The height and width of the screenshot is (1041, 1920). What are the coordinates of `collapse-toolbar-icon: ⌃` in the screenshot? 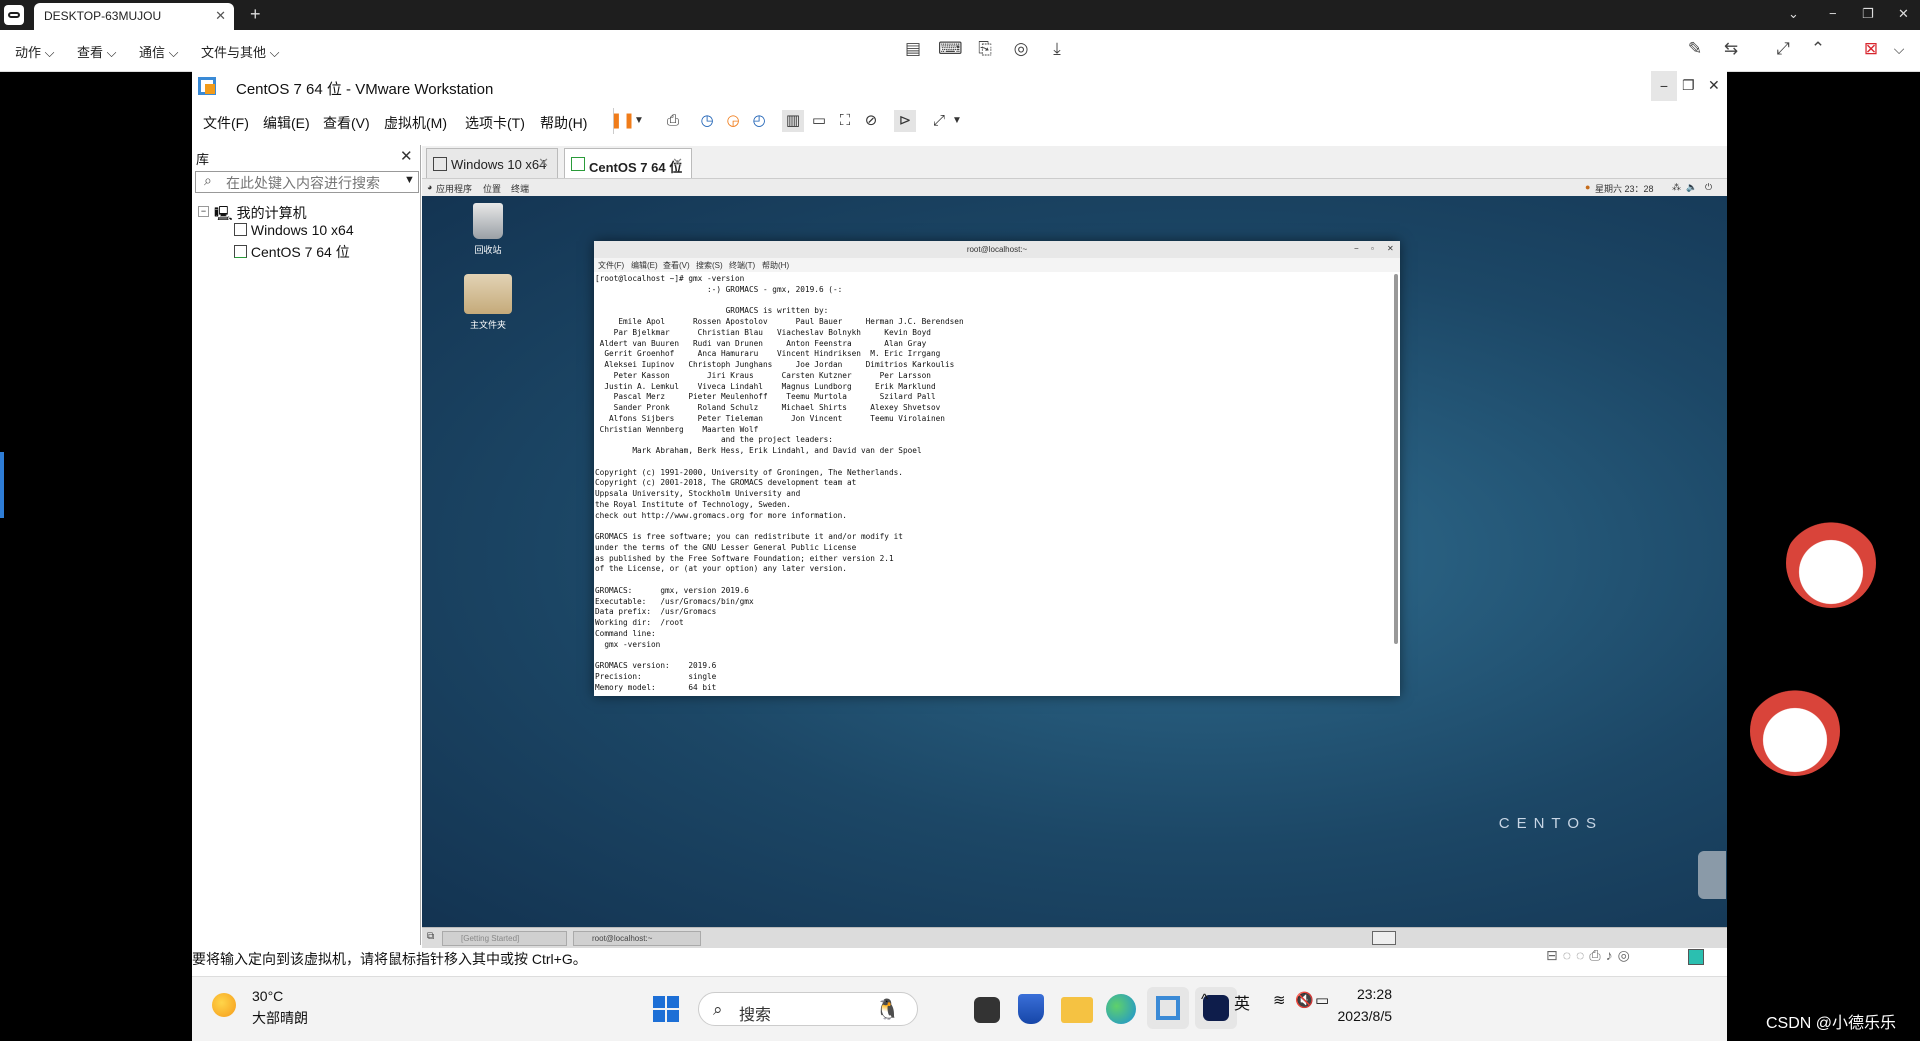 It's located at (1818, 49).